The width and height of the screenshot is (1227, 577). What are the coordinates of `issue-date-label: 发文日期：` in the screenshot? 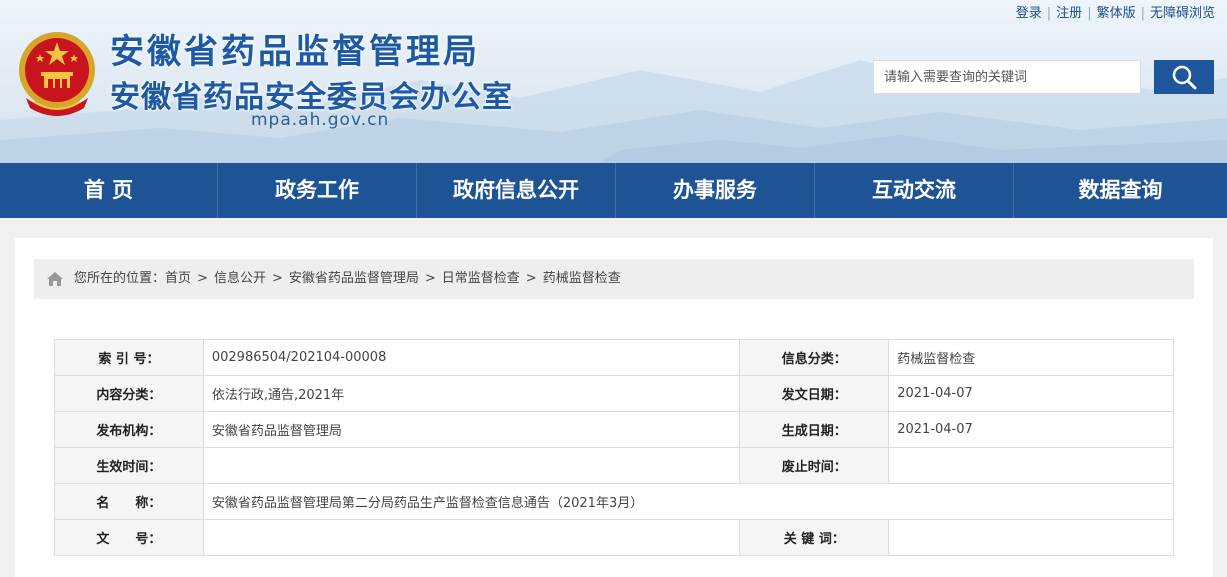 It's located at (814, 393).